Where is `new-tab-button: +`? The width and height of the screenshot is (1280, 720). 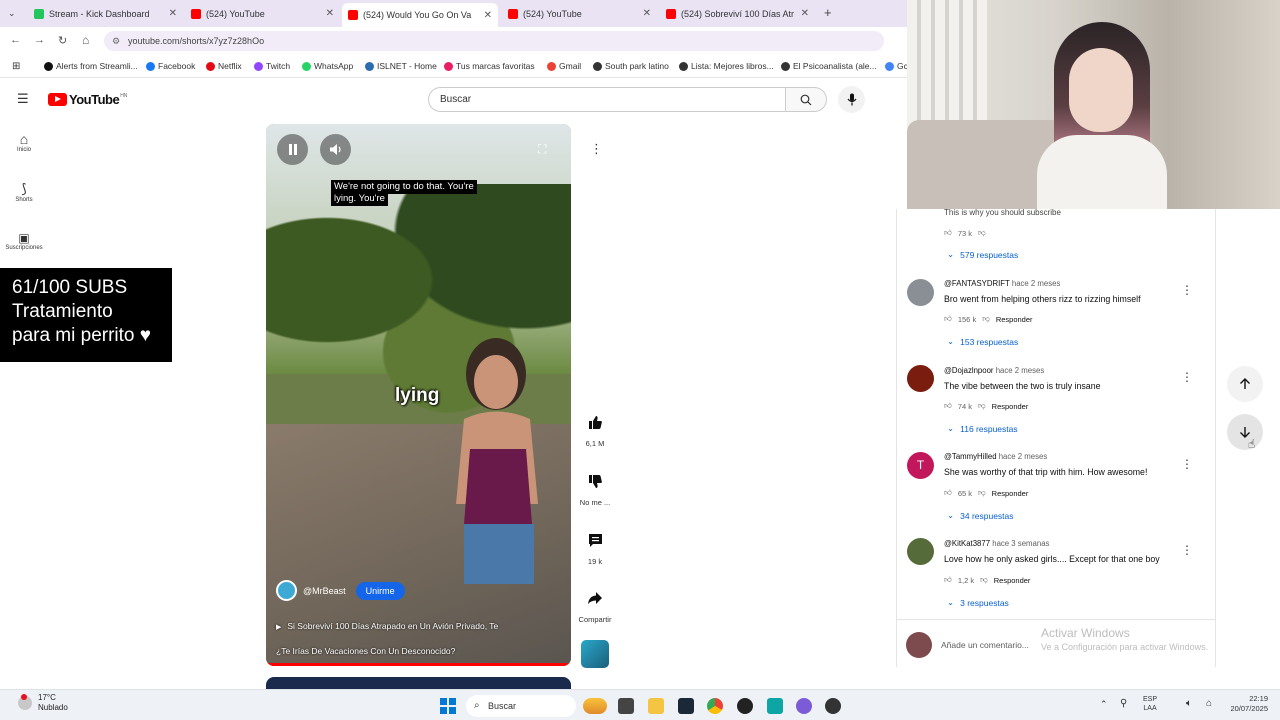
new-tab-button: + is located at coordinates (828, 12).